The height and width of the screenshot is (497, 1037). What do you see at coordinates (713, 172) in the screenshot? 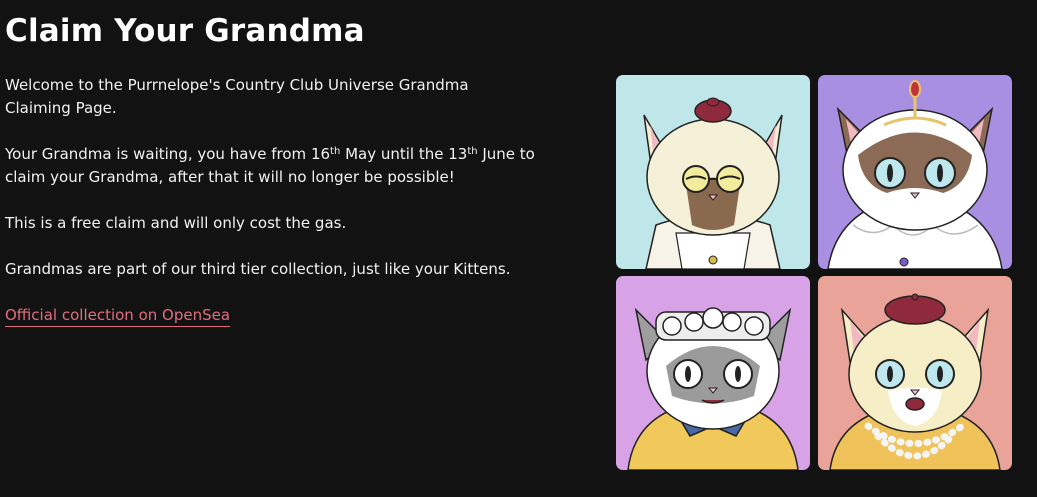
I see `grandma-cat-cream-glasses-image` at bounding box center [713, 172].